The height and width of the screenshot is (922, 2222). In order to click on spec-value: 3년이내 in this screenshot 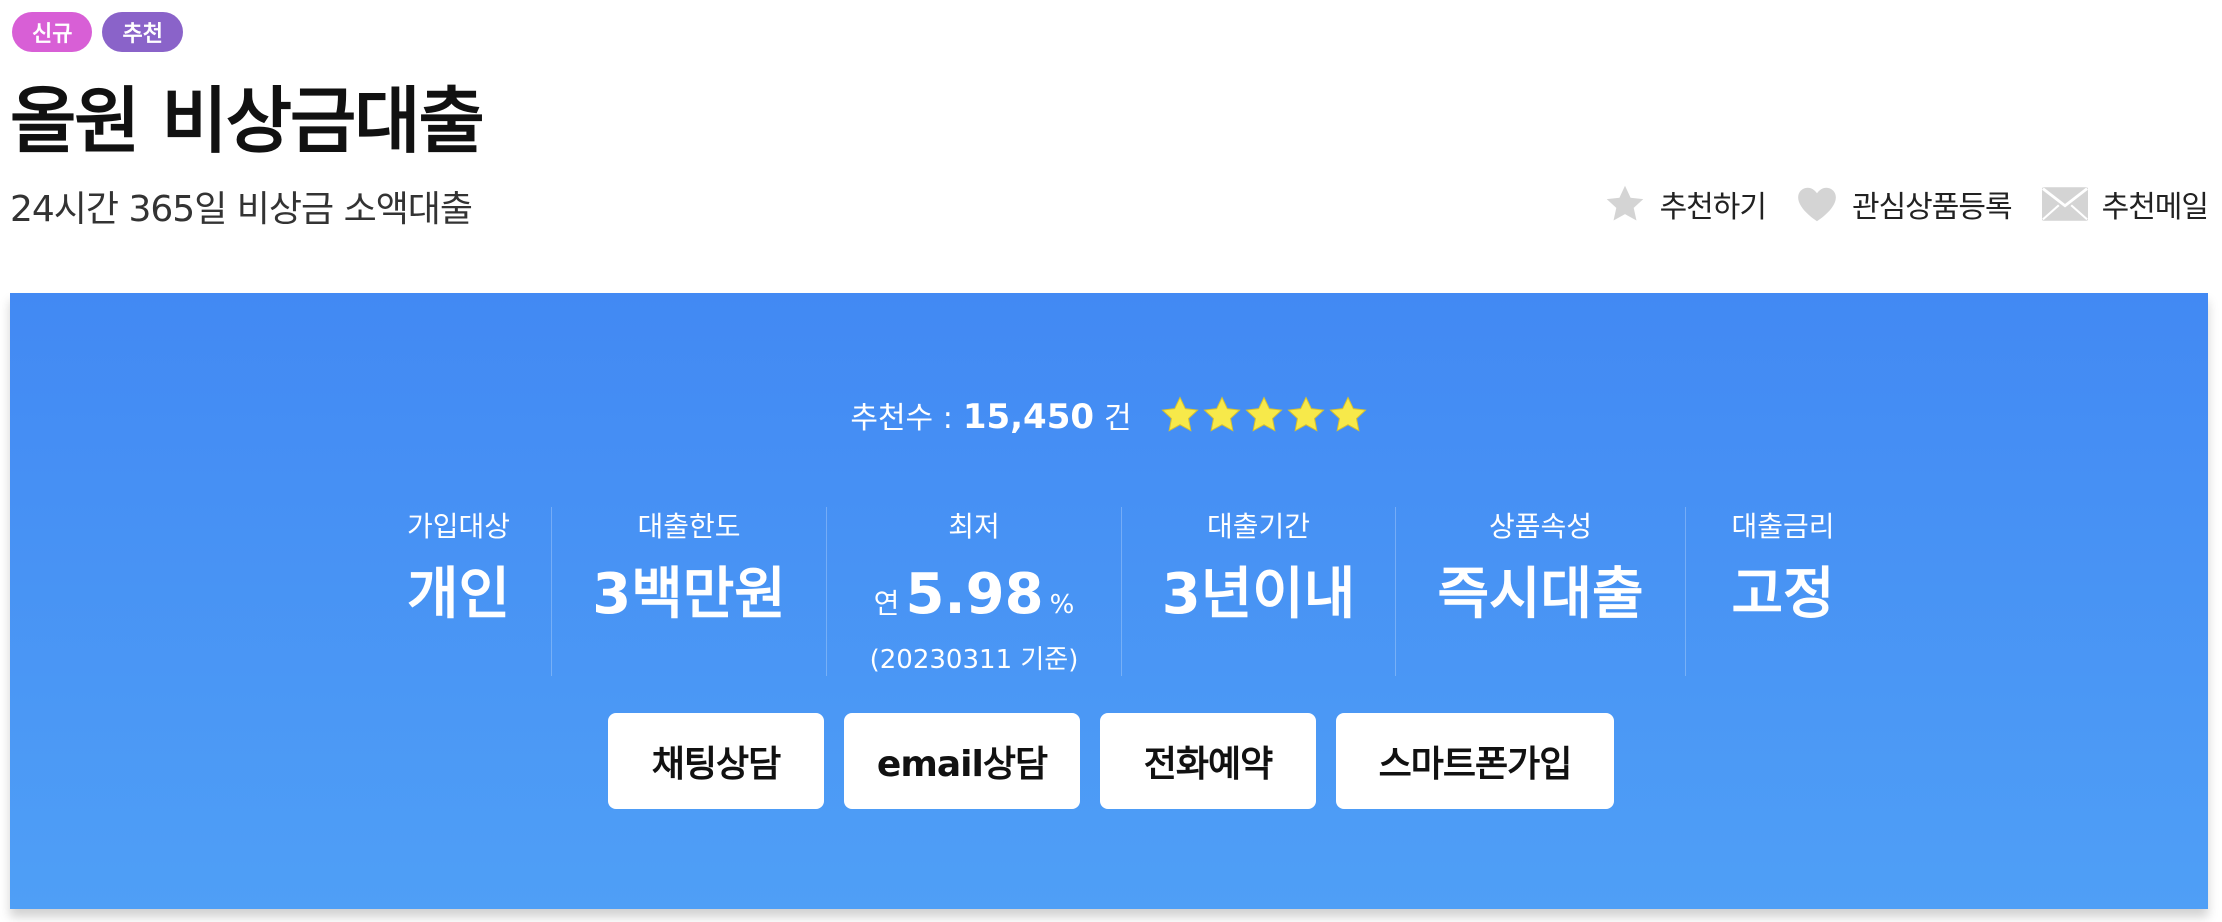, I will do `click(1258, 594)`.